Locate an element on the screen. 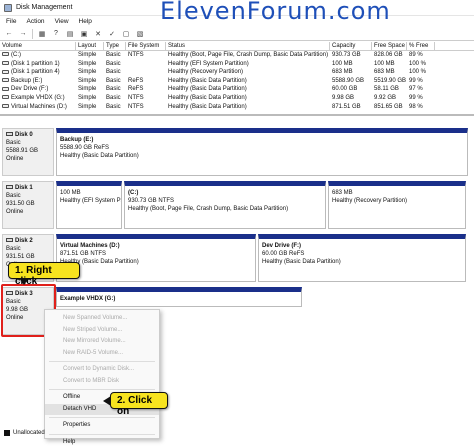 Image resolution: width=474 pixels, height=448 pixels. partition: Example VHDX (G:) is located at coordinates (179, 297).